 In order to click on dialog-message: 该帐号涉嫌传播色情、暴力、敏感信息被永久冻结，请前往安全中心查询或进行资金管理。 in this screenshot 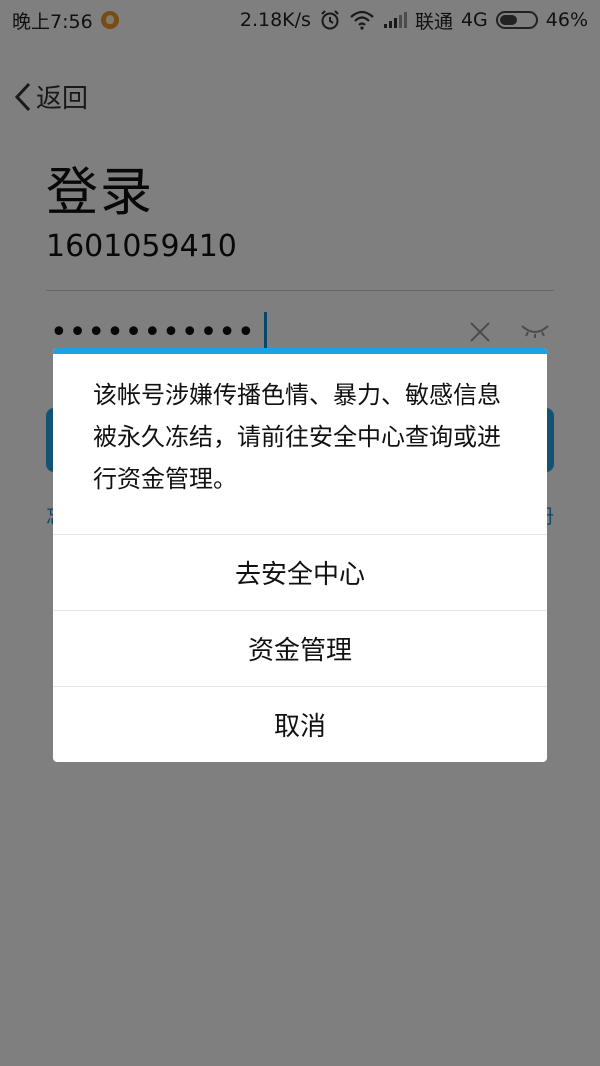, I will do `click(297, 437)`.